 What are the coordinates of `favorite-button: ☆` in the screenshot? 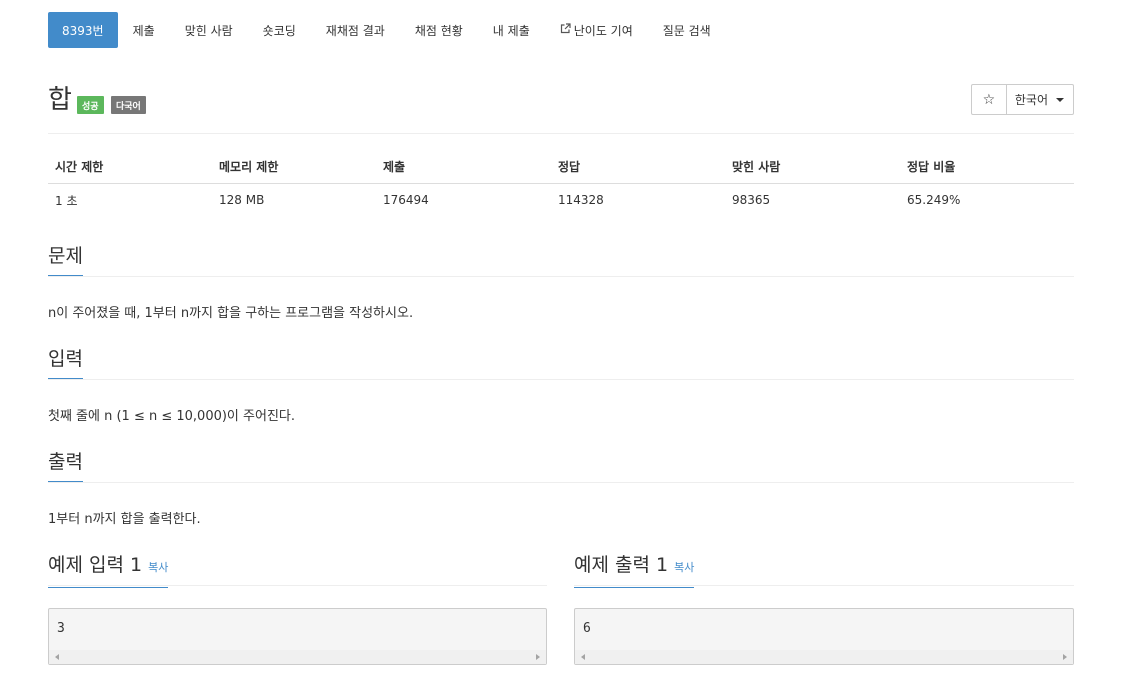 It's located at (988, 99).